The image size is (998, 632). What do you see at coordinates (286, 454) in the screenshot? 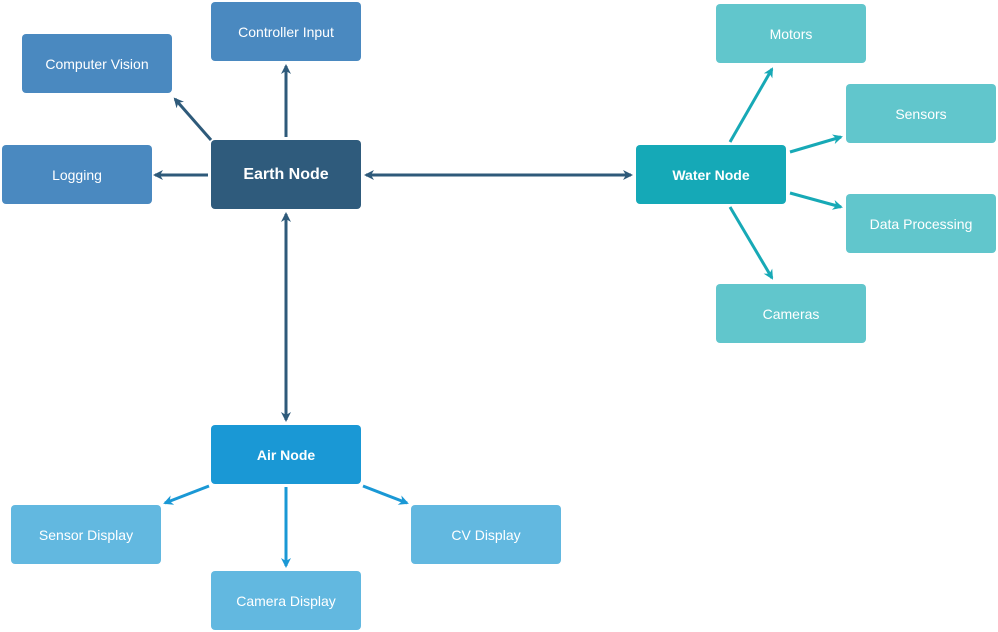
I see `air-node: Air Node` at bounding box center [286, 454].